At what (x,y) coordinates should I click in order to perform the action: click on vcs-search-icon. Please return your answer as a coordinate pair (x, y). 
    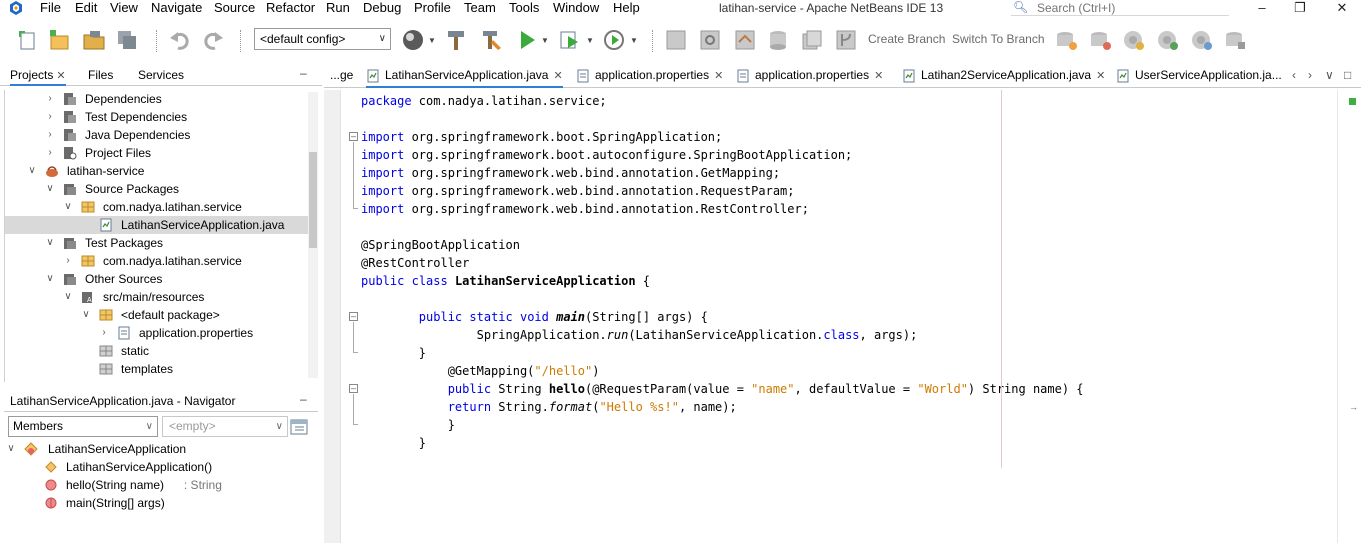
    Looking at the image, I should click on (710, 40).